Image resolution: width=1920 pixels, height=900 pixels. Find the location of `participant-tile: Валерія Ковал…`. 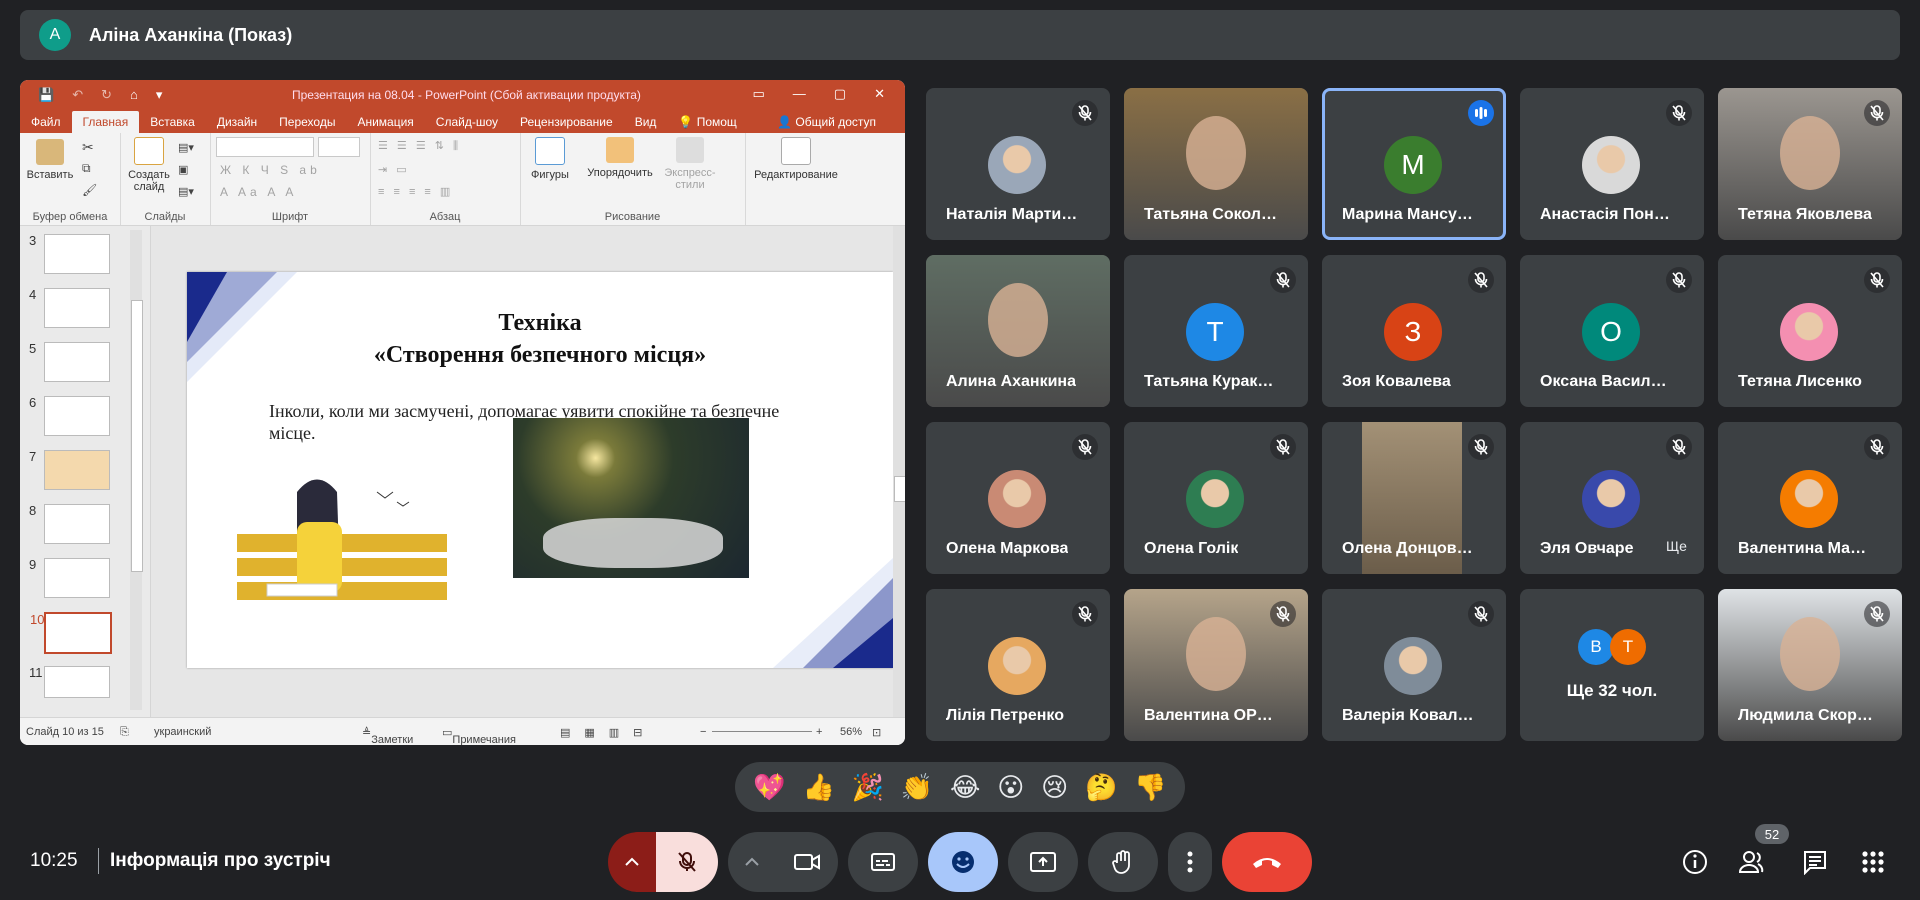

participant-tile: Валерія Ковал… is located at coordinates (1414, 665).